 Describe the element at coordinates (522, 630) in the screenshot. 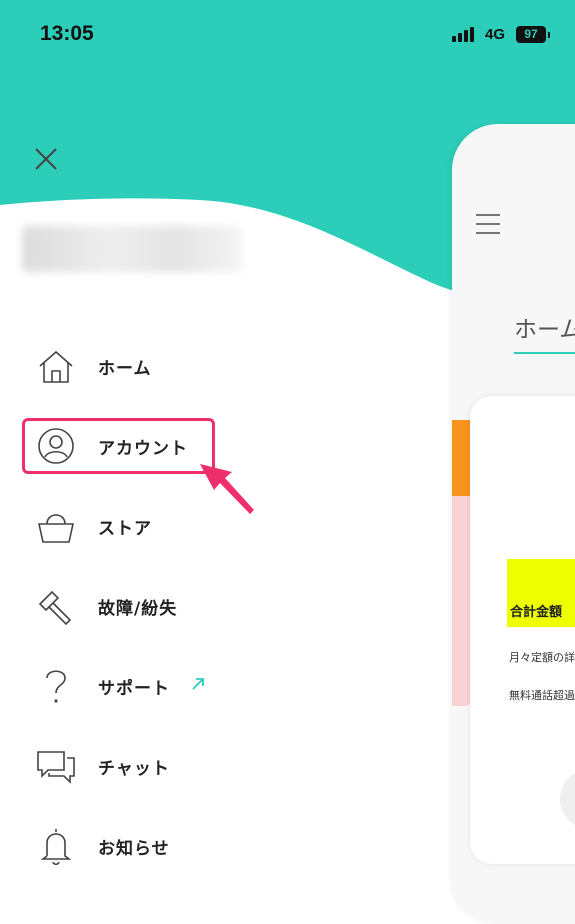

I see `preview-card` at that location.